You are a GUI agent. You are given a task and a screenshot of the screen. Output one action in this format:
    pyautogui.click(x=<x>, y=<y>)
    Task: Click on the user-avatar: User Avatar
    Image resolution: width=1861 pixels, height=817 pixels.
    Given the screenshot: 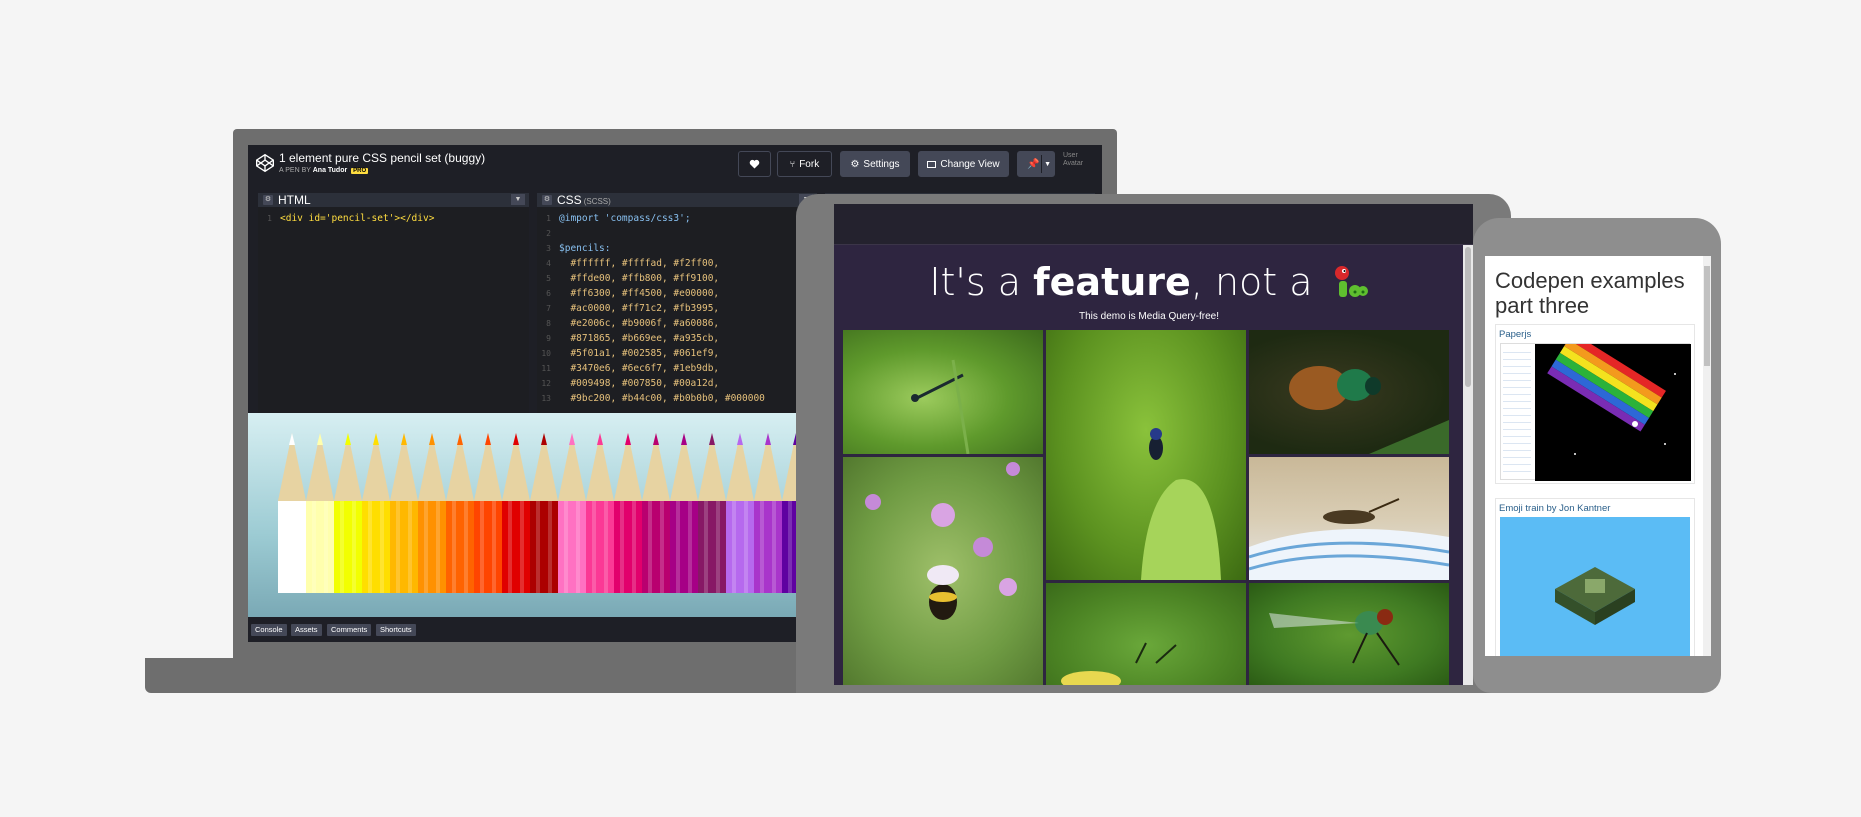 What is the action you would take?
    pyautogui.click(x=1078, y=160)
    